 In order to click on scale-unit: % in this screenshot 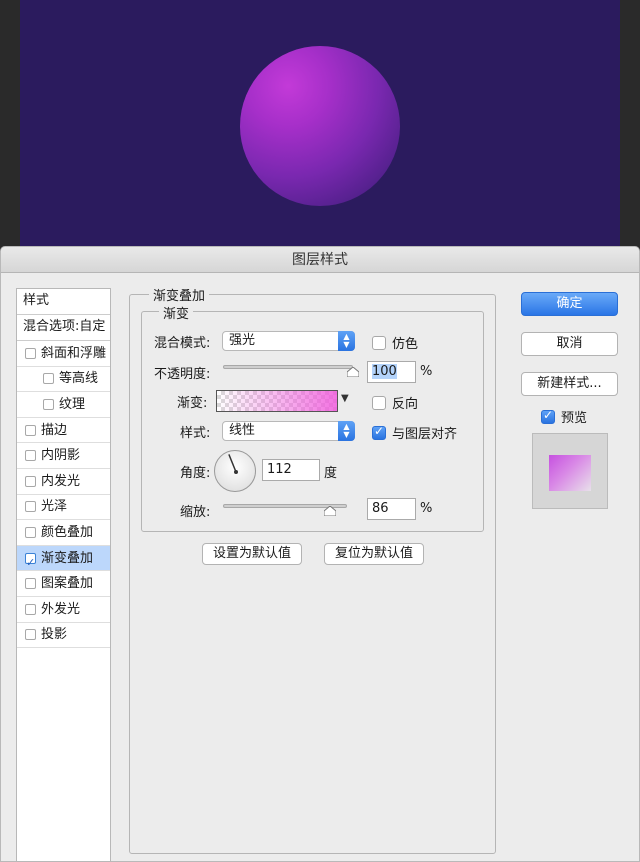, I will do `click(426, 508)`.